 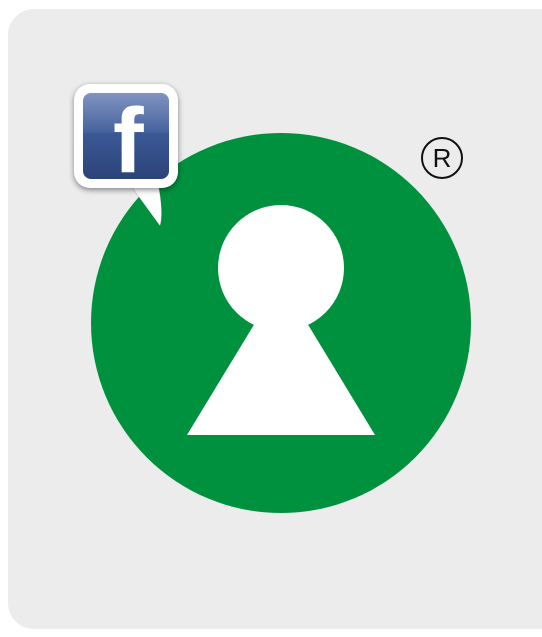 I want to click on registered-trademark-icon: R, so click(x=442, y=158).